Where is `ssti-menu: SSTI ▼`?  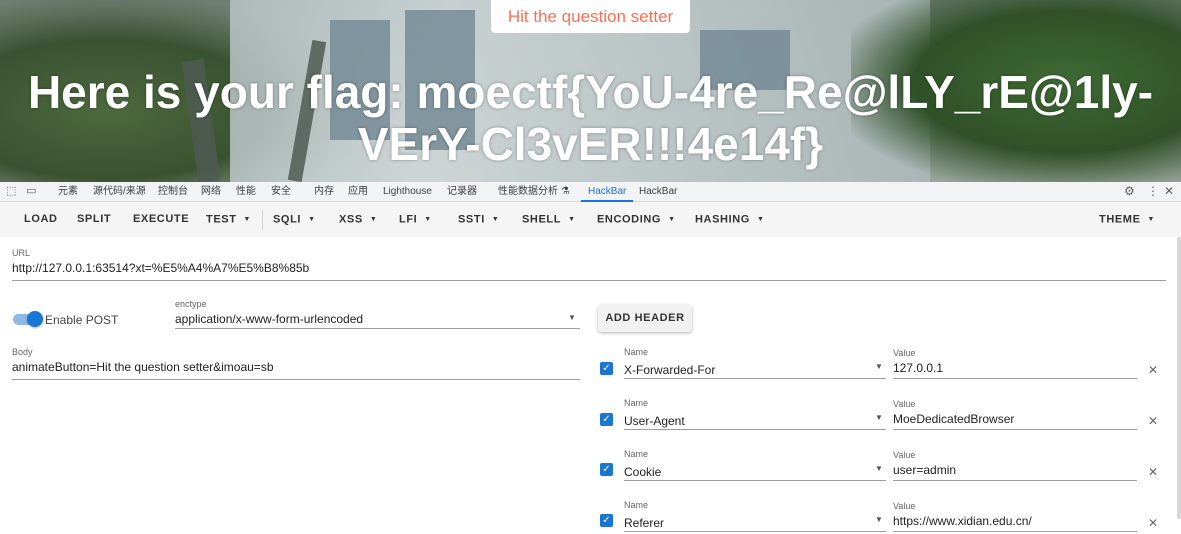
ssti-menu: SSTI ▼ is located at coordinates (478, 219).